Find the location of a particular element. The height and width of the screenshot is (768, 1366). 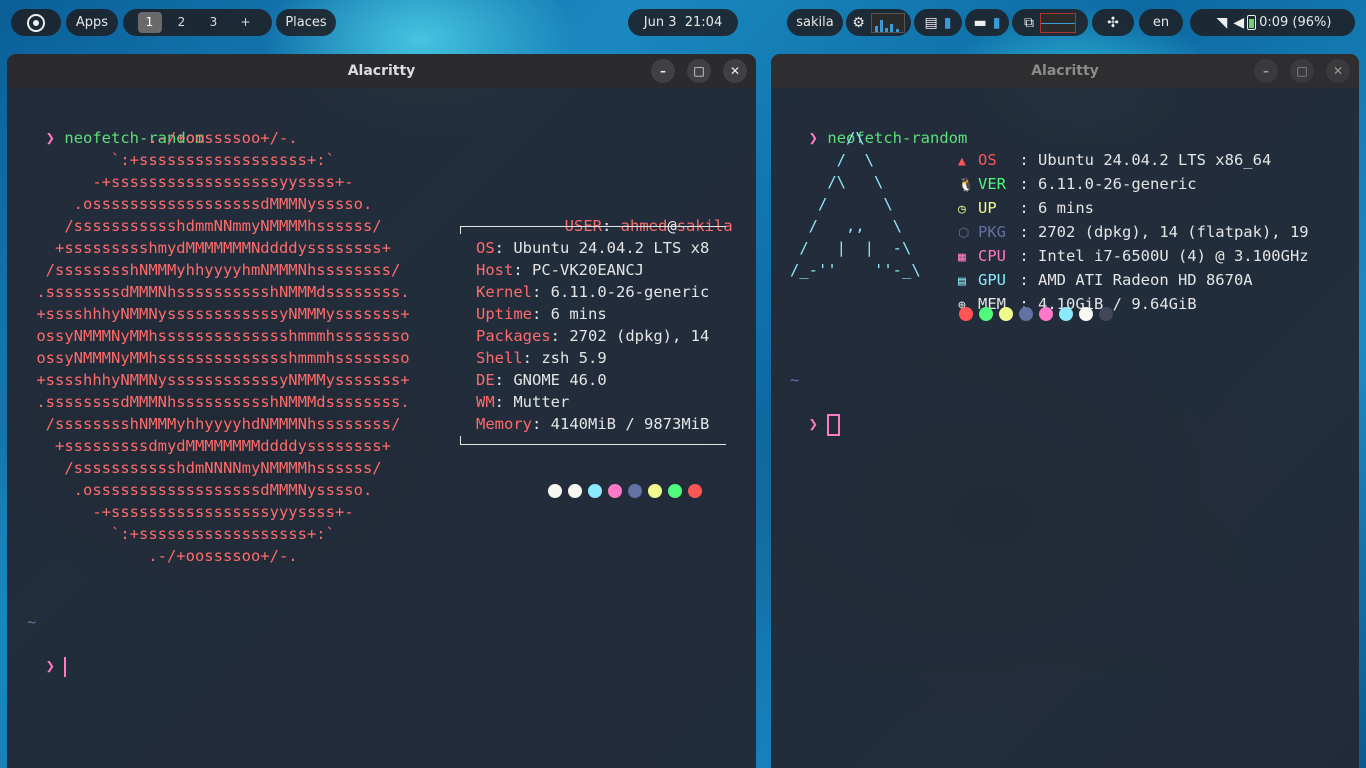

ascii-art-line: +ssssssssshmydMMMMMMMNddddyssssssss+ is located at coordinates (209, 248).